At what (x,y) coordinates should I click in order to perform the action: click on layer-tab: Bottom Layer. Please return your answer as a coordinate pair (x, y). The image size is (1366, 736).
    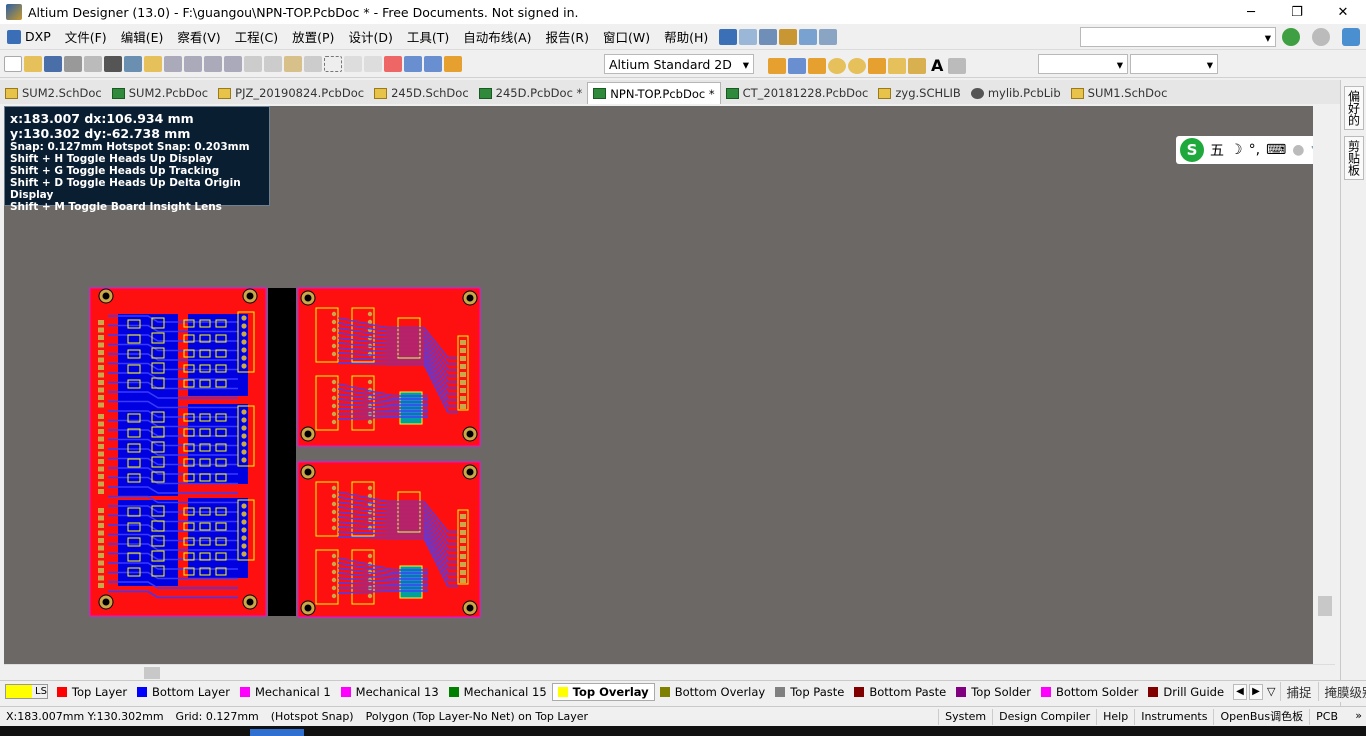
    Looking at the image, I should click on (183, 692).